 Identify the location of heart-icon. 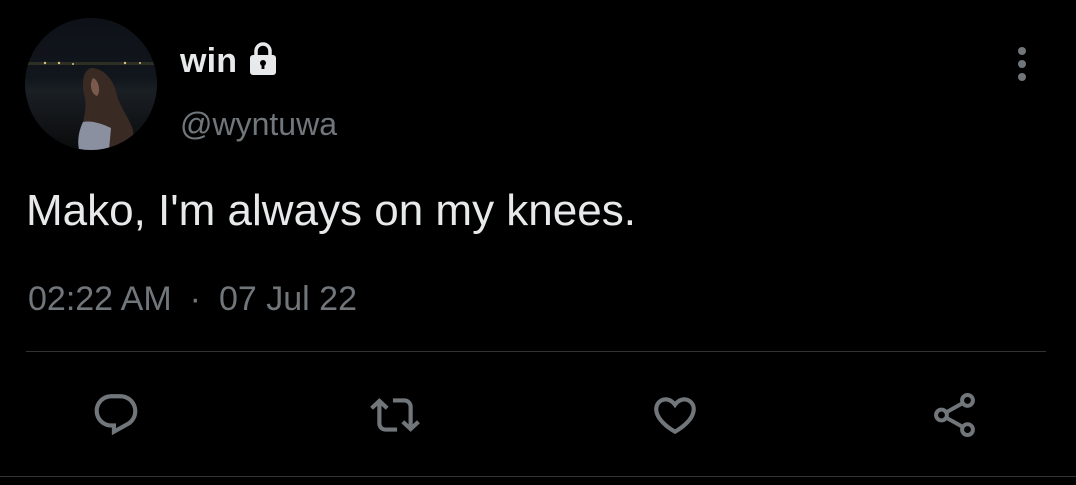
(675, 416).